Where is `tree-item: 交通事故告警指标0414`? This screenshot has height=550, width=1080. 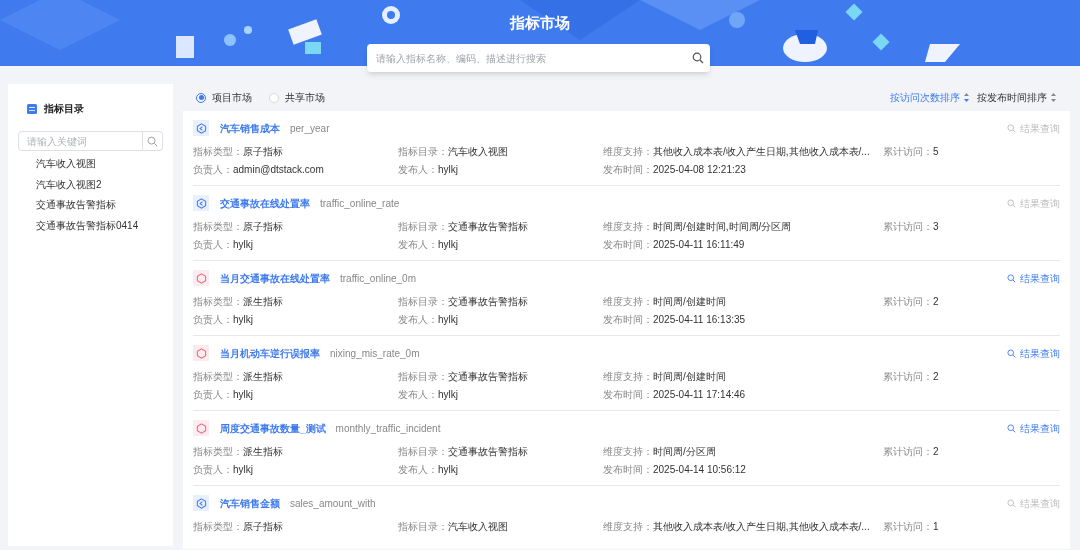 tree-item: 交通事故告警指标0414 is located at coordinates (90, 225).